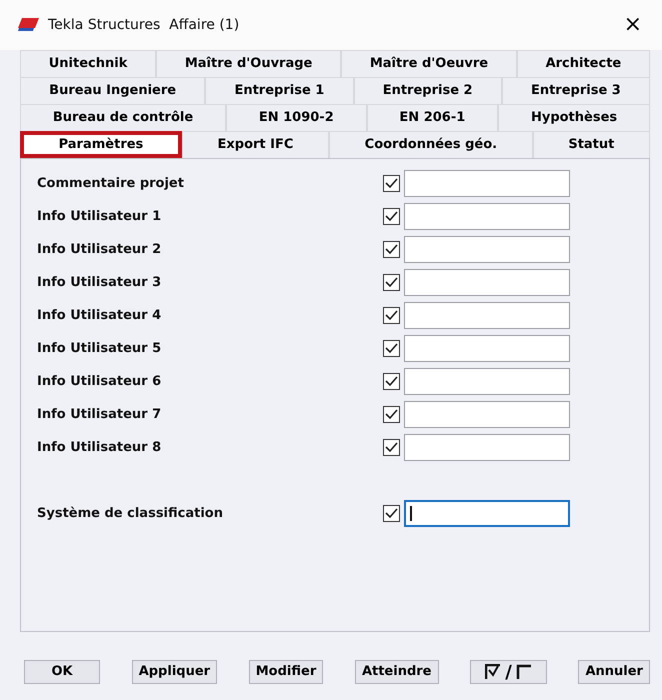 The image size is (662, 700). Describe the element at coordinates (256, 144) in the screenshot. I see `tab: Export IFC` at that location.